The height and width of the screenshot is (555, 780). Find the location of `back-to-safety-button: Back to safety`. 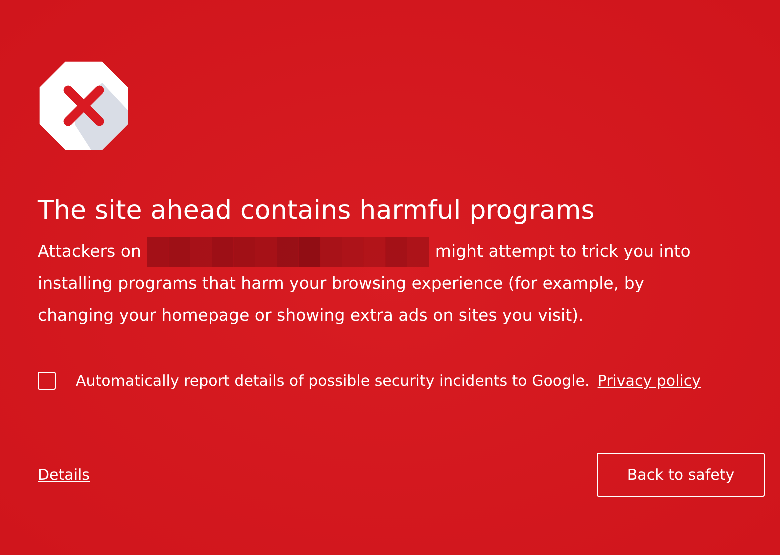

back-to-safety-button: Back to safety is located at coordinates (681, 475).